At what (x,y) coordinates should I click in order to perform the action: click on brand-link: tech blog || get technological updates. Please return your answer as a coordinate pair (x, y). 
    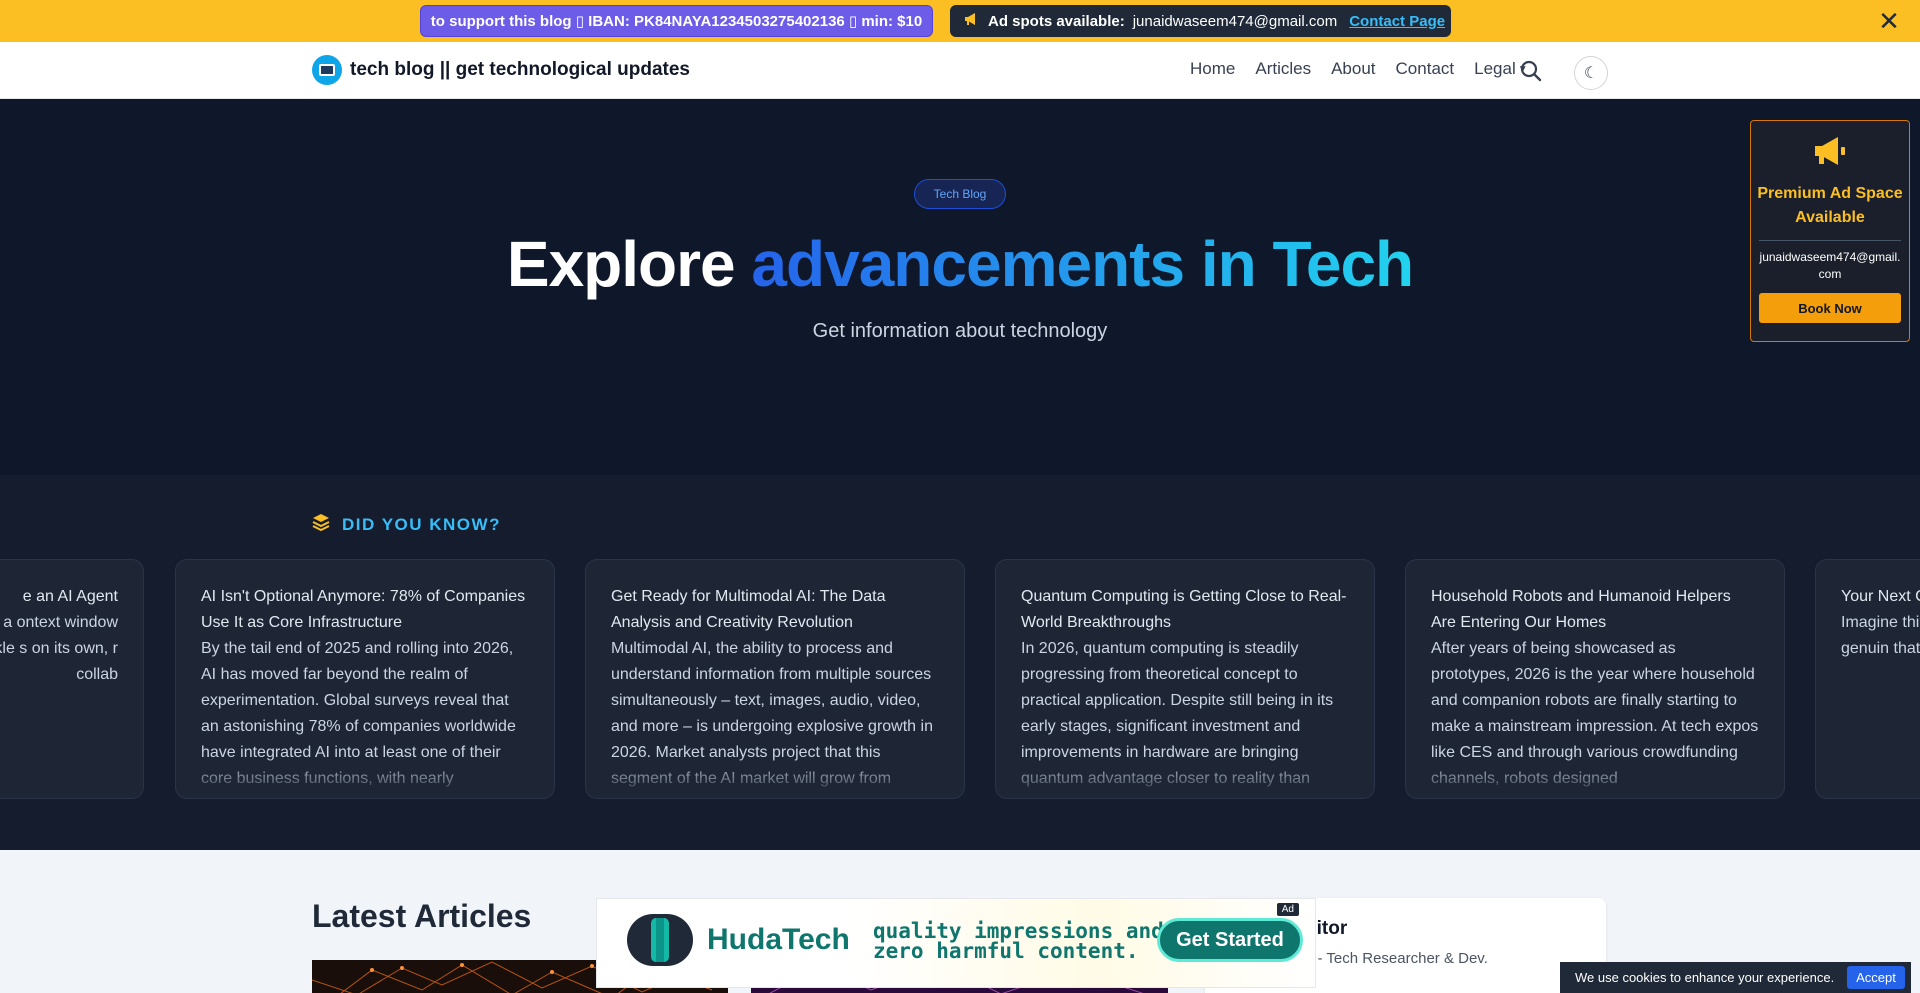
    Looking at the image, I should click on (501, 70).